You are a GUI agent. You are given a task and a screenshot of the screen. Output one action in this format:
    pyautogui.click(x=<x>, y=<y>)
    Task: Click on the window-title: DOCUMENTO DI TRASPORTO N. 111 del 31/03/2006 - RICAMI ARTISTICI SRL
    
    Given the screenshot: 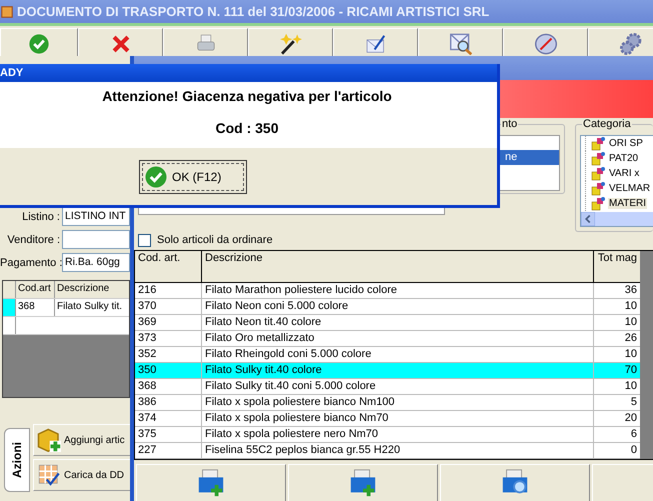 What is the action you would take?
    pyautogui.click(x=253, y=11)
    